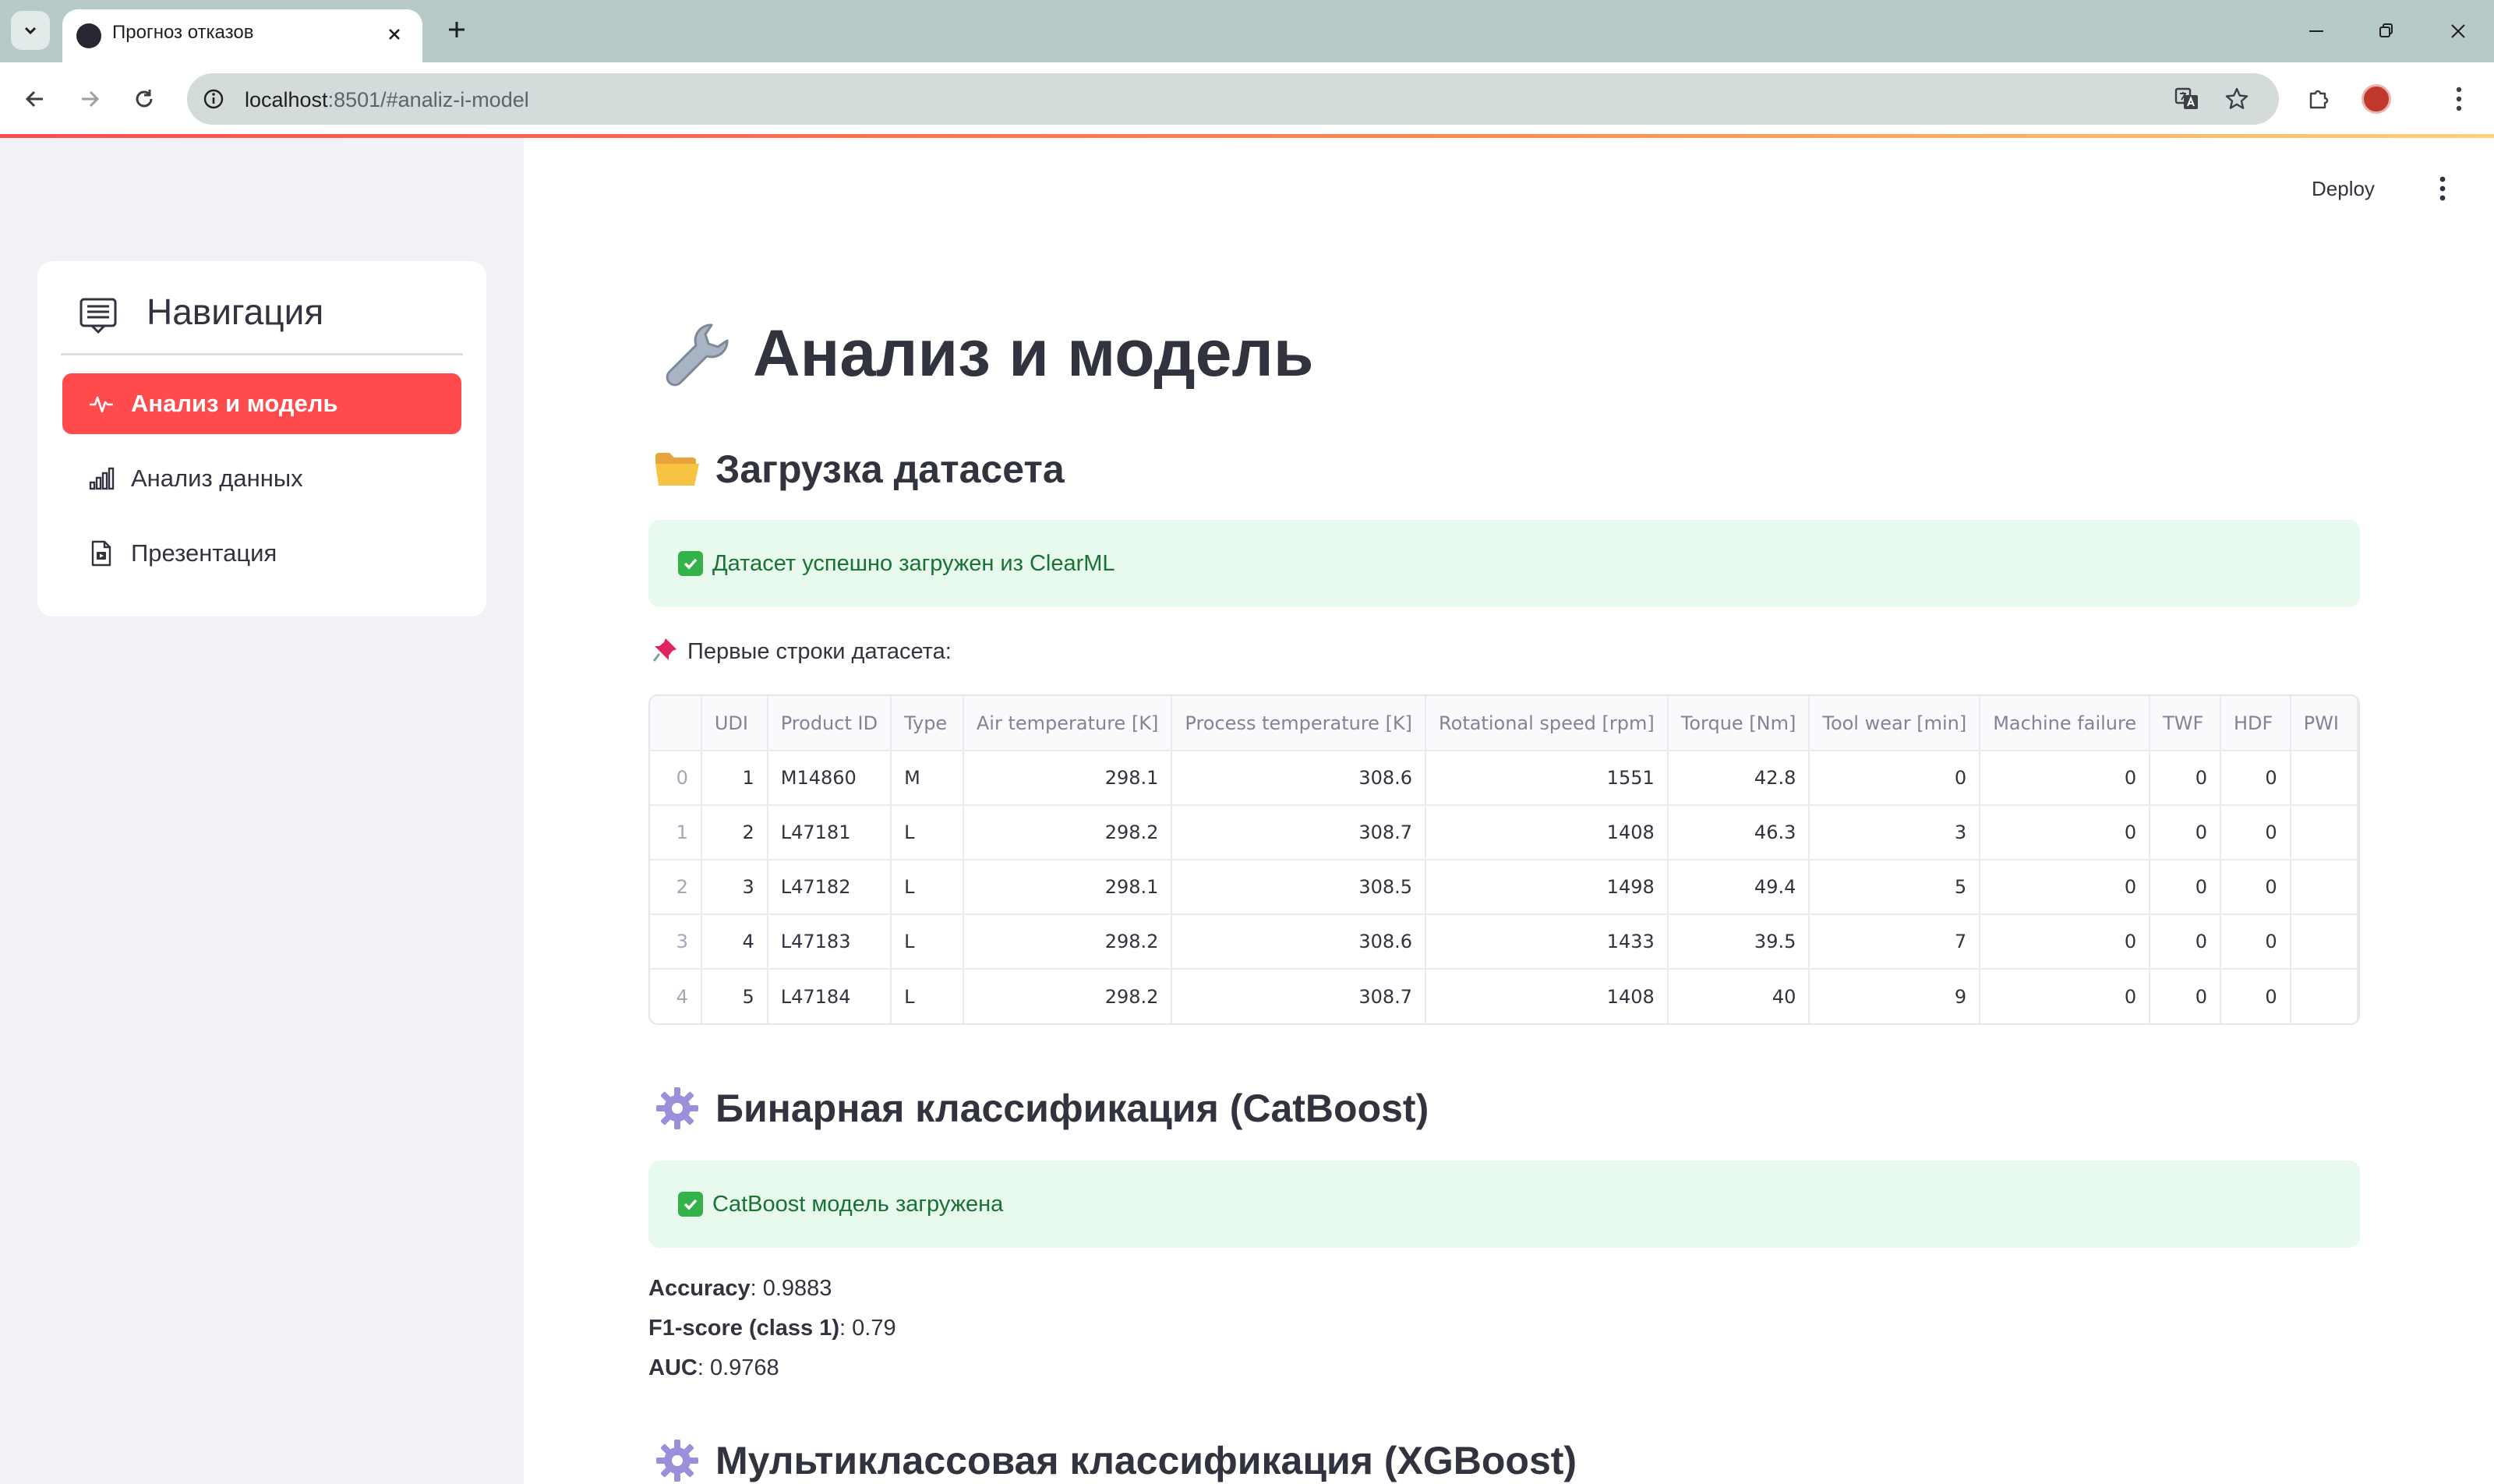 The height and width of the screenshot is (1484, 2494). Describe the element at coordinates (1068, 887) in the screenshot. I see `table-cell: 298.1` at that location.